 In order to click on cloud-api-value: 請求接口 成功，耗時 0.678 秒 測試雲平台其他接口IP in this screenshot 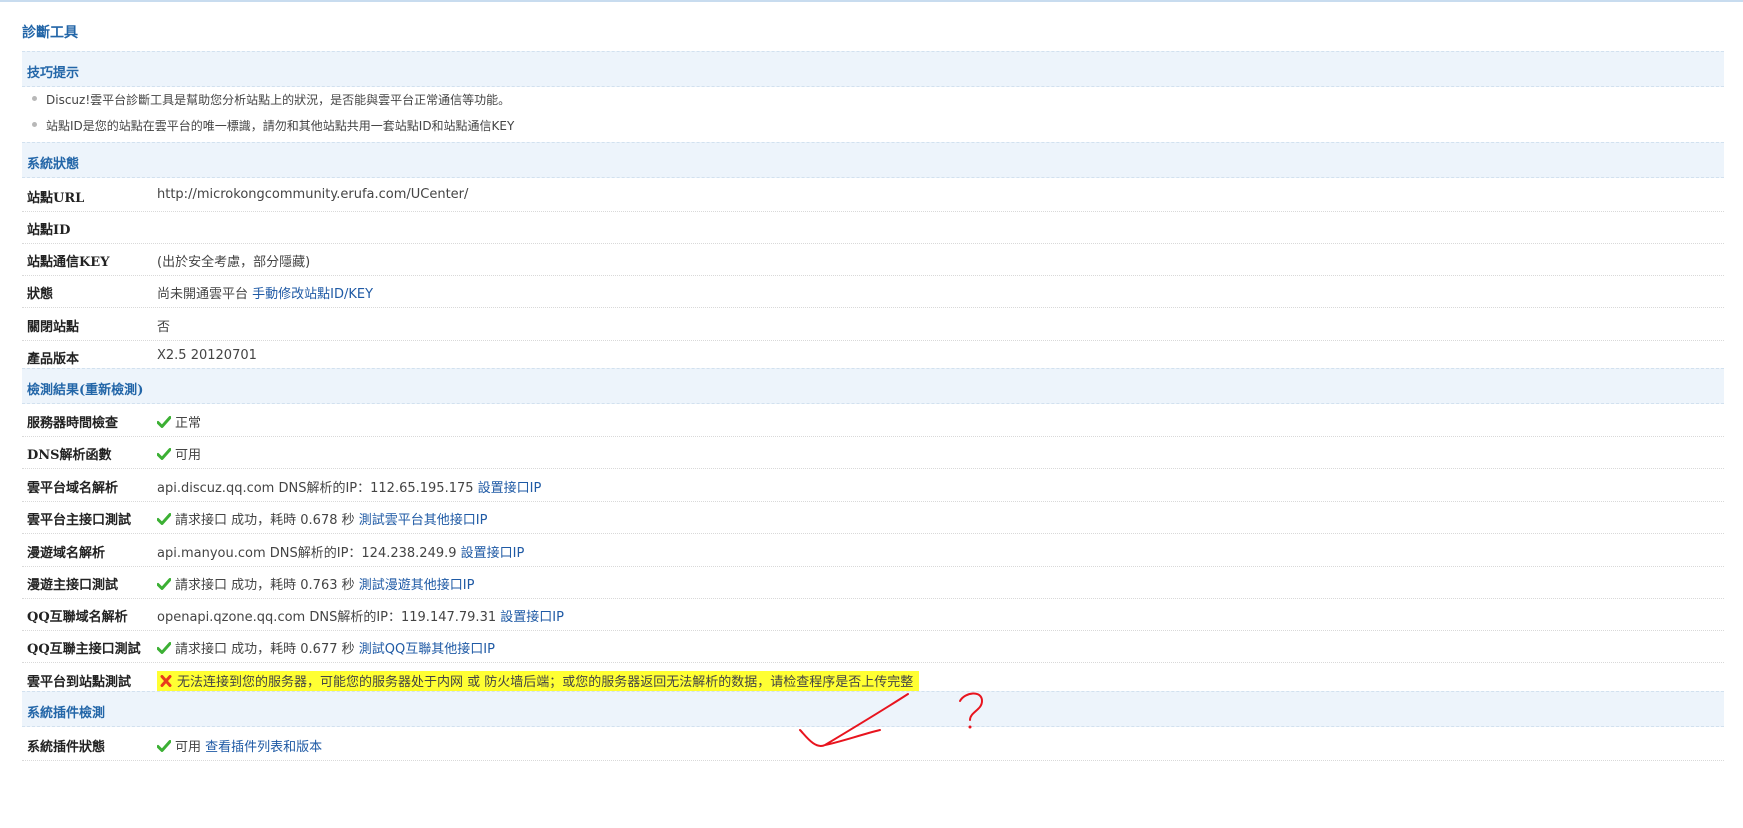, I will do `click(322, 518)`.